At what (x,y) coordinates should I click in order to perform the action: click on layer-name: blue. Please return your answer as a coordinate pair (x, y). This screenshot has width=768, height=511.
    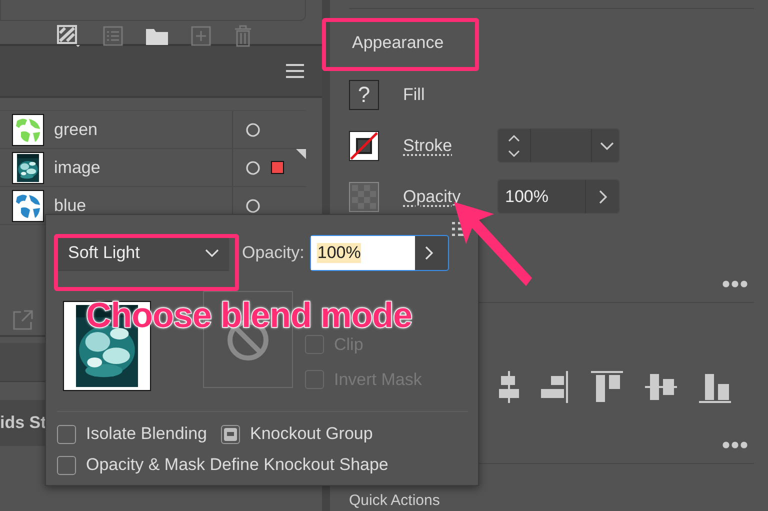
    Looking at the image, I should click on (71, 206).